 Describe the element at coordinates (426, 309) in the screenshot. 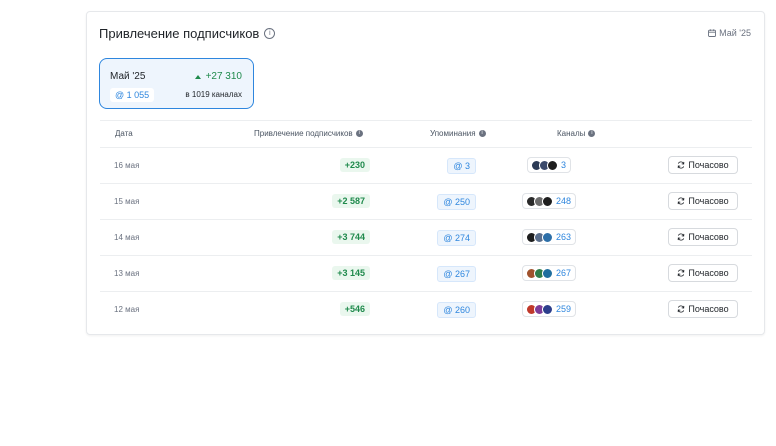

I see `table-row: 12 мая +546 @ 260 259 Почасово` at that location.